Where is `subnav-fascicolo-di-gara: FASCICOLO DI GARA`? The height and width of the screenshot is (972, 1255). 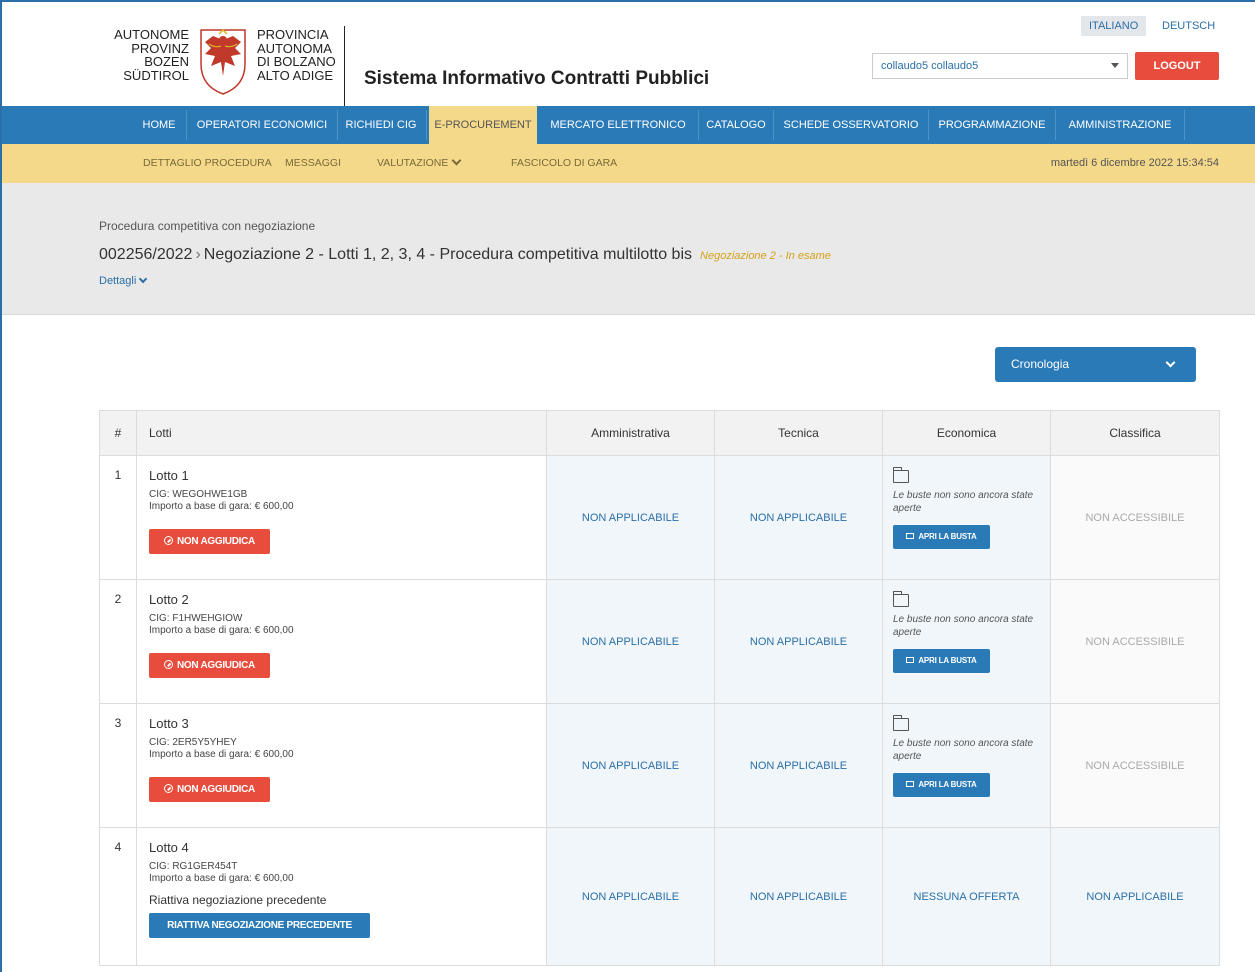 subnav-fascicolo-di-gara: FASCICOLO DI GARA is located at coordinates (564, 163).